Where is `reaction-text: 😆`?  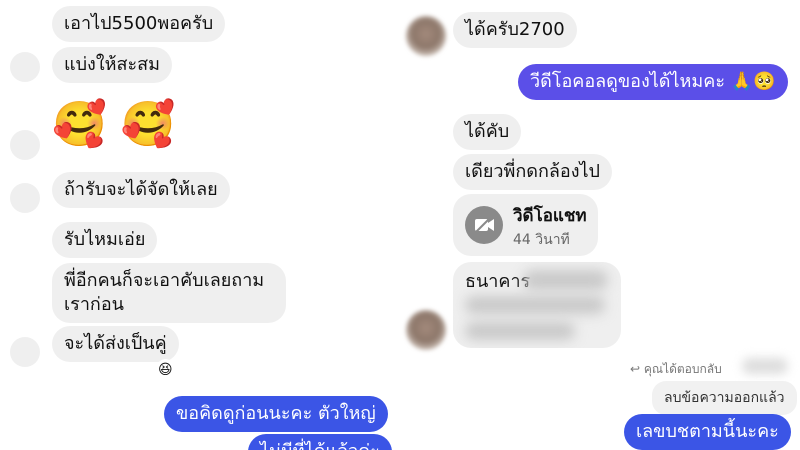 reaction-text: 😆 is located at coordinates (165, 370).